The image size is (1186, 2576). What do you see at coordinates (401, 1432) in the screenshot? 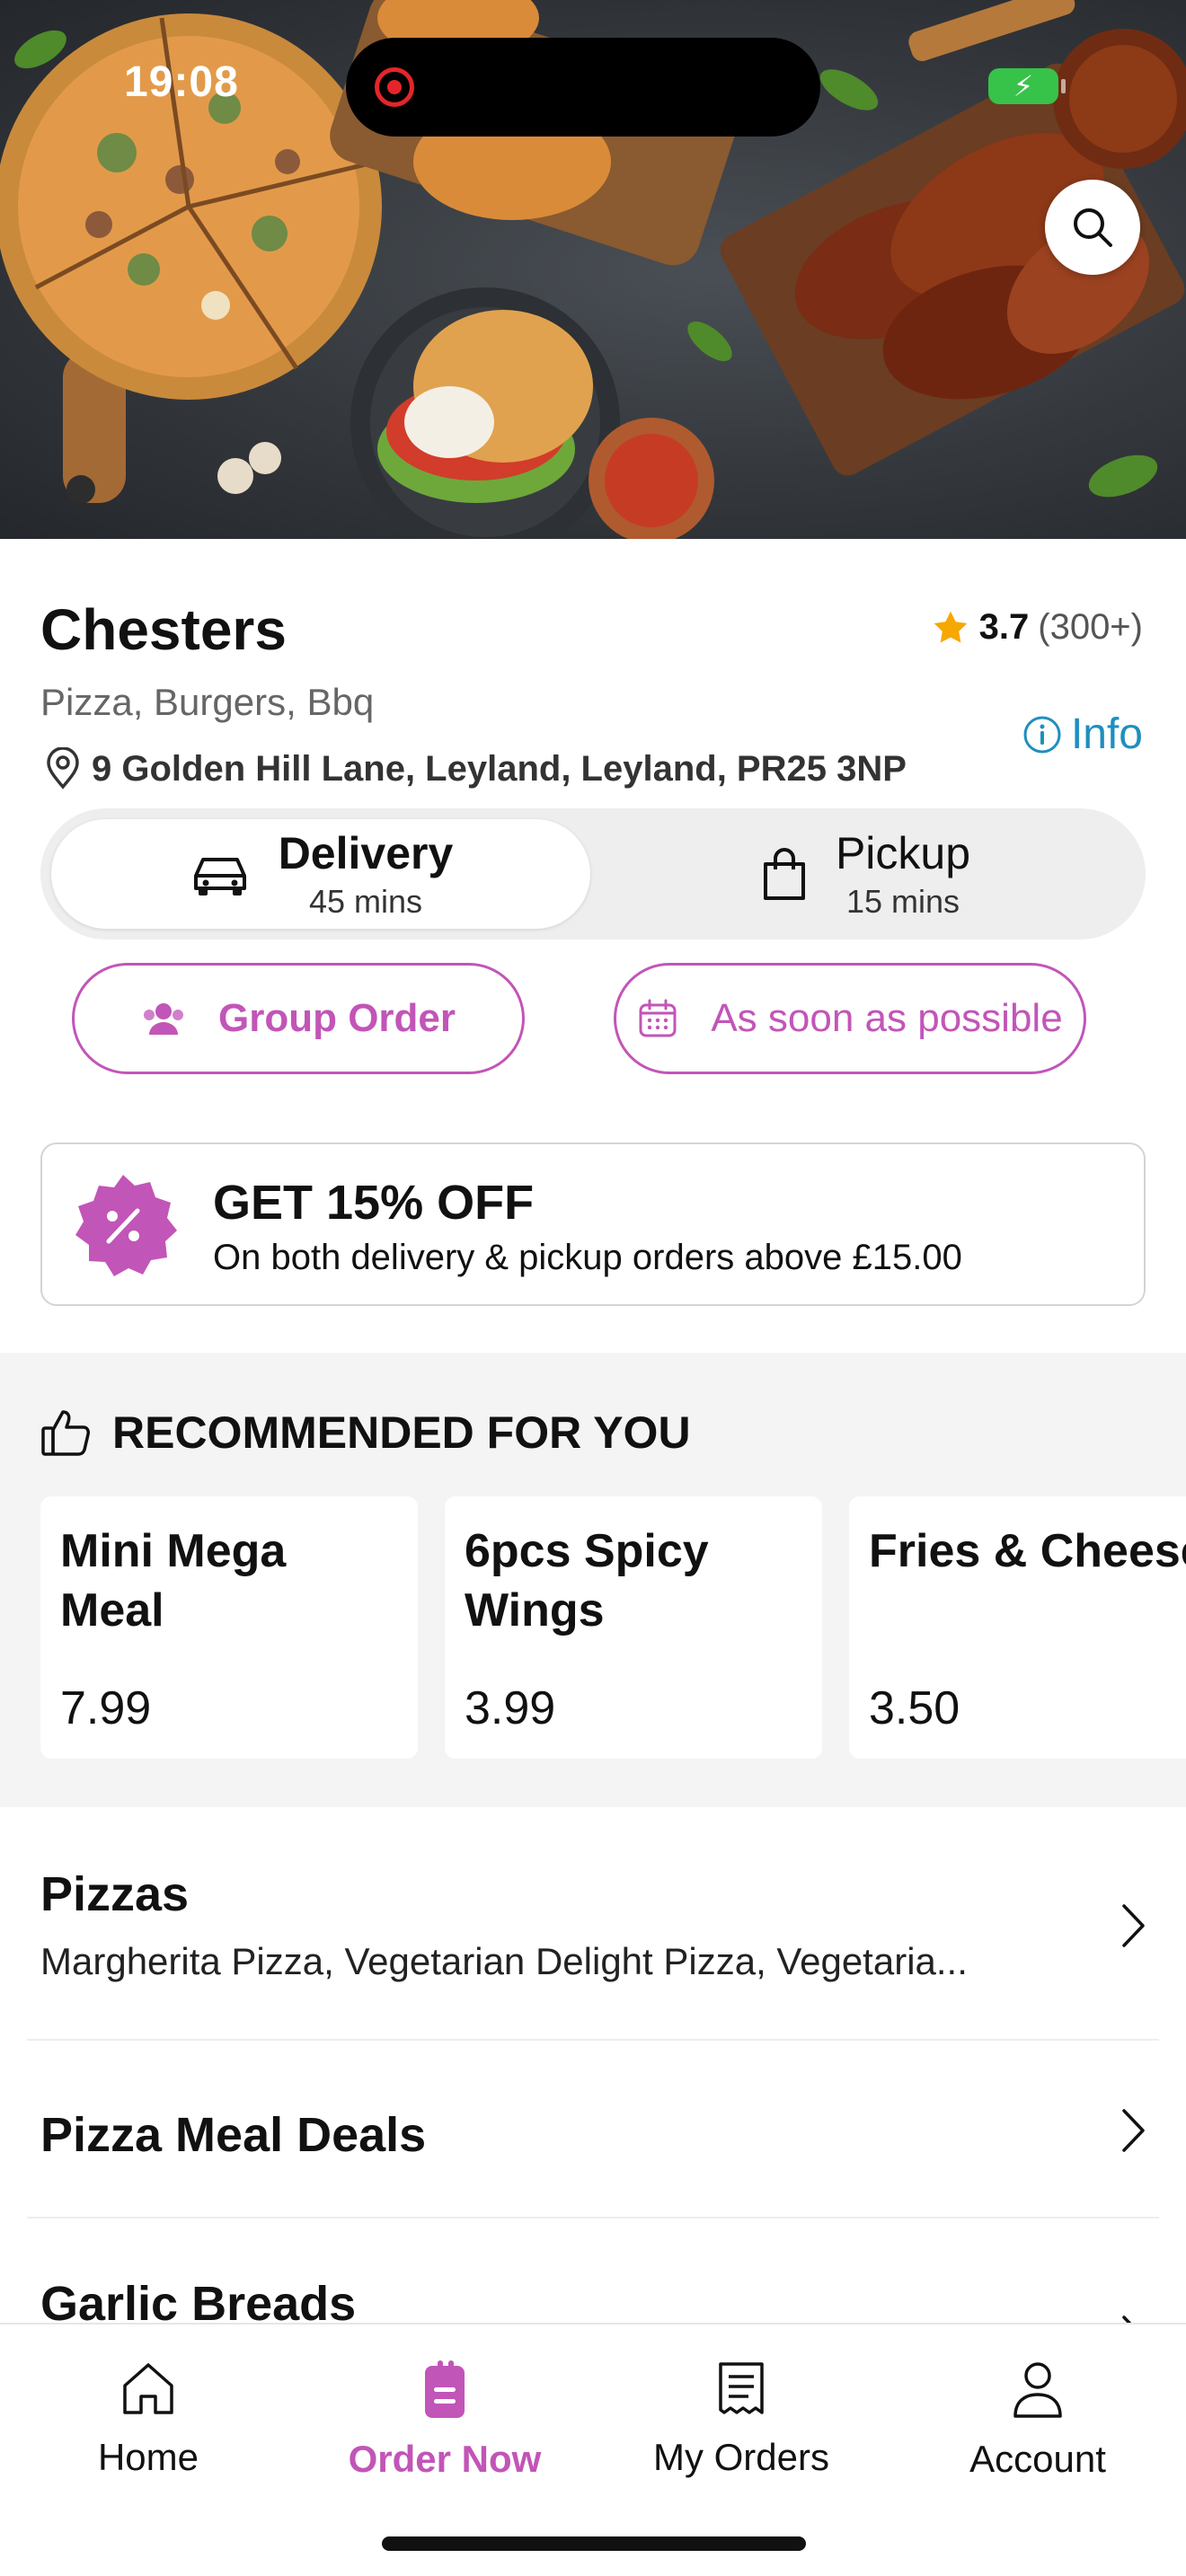
I see `recommended-title: RECOMMENDED FOR YOU` at bounding box center [401, 1432].